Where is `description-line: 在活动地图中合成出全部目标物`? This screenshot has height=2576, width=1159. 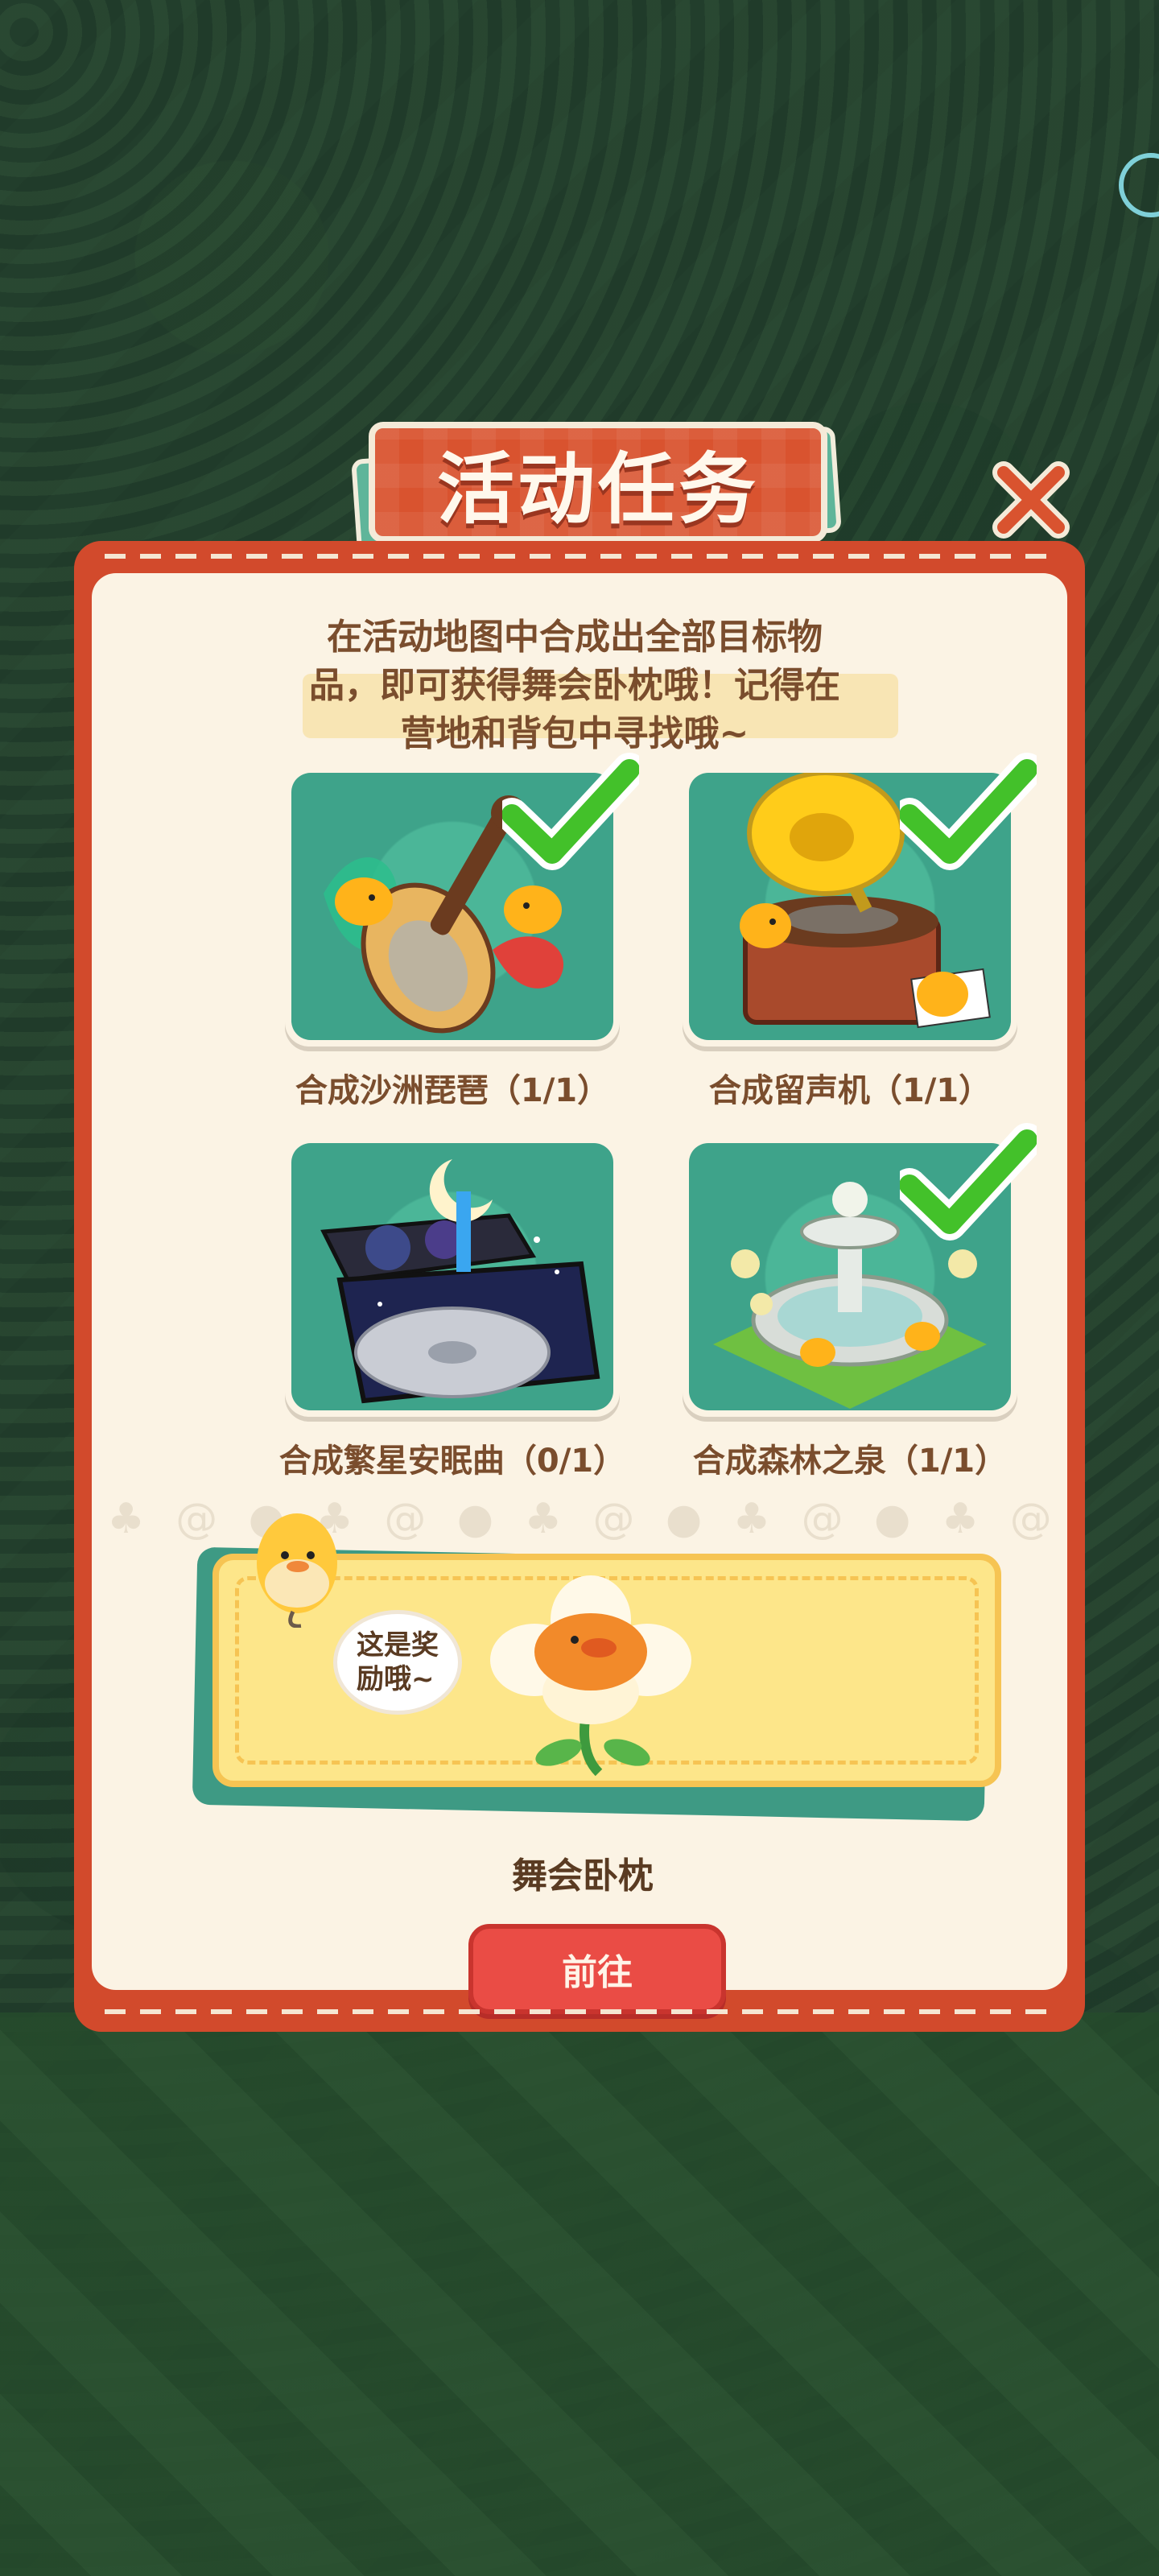
description-line: 在活动地图中合成出全部目标物 is located at coordinates (575, 637).